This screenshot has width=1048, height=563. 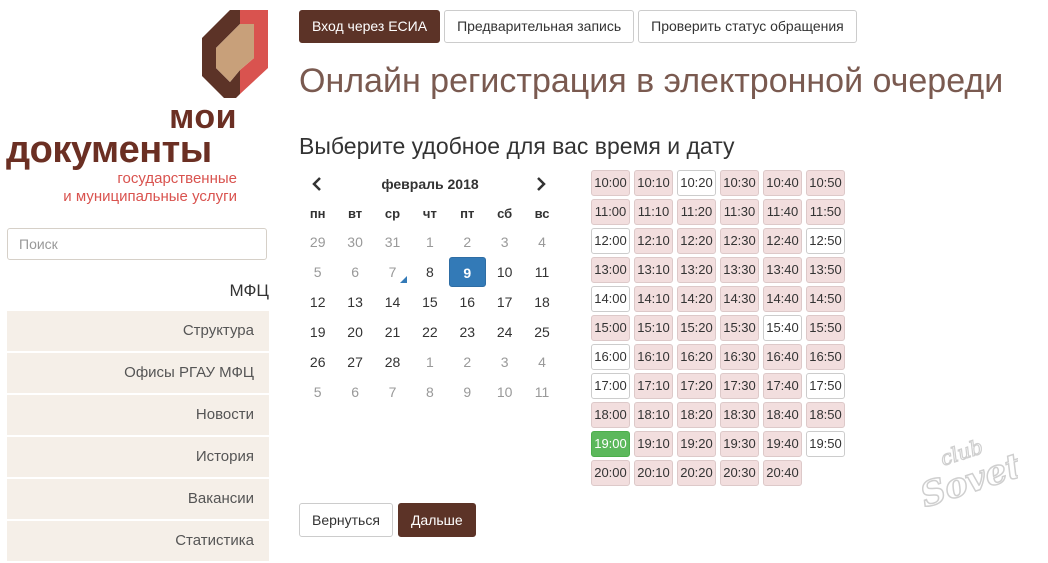 I want to click on time-slot-busy: 14:10, so click(x=653, y=299).